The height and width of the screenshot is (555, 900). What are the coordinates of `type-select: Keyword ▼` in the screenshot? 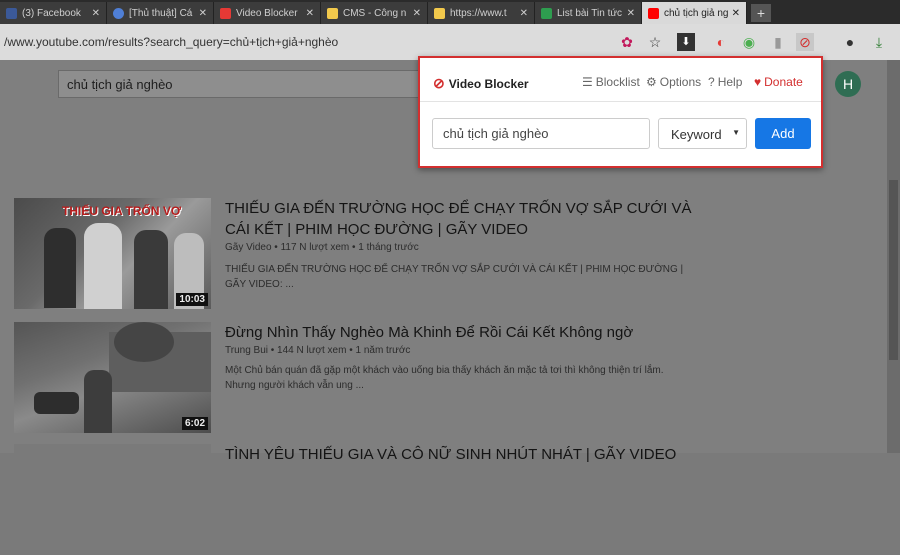 It's located at (702, 133).